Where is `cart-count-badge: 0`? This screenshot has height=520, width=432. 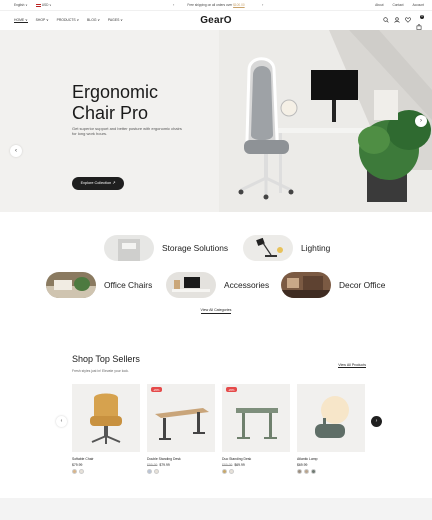
cart-count-badge: 0 is located at coordinates (422, 17).